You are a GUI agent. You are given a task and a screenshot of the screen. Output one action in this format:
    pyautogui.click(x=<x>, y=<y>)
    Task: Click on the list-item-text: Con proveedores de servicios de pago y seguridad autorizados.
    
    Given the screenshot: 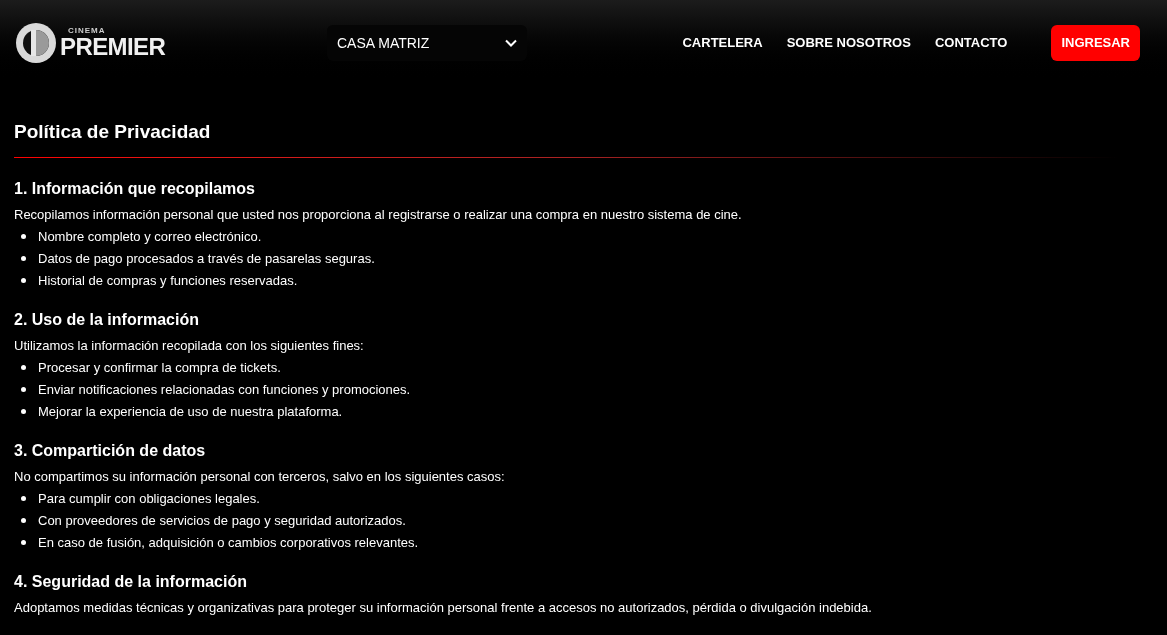 What is the action you would take?
    pyautogui.click(x=222, y=520)
    